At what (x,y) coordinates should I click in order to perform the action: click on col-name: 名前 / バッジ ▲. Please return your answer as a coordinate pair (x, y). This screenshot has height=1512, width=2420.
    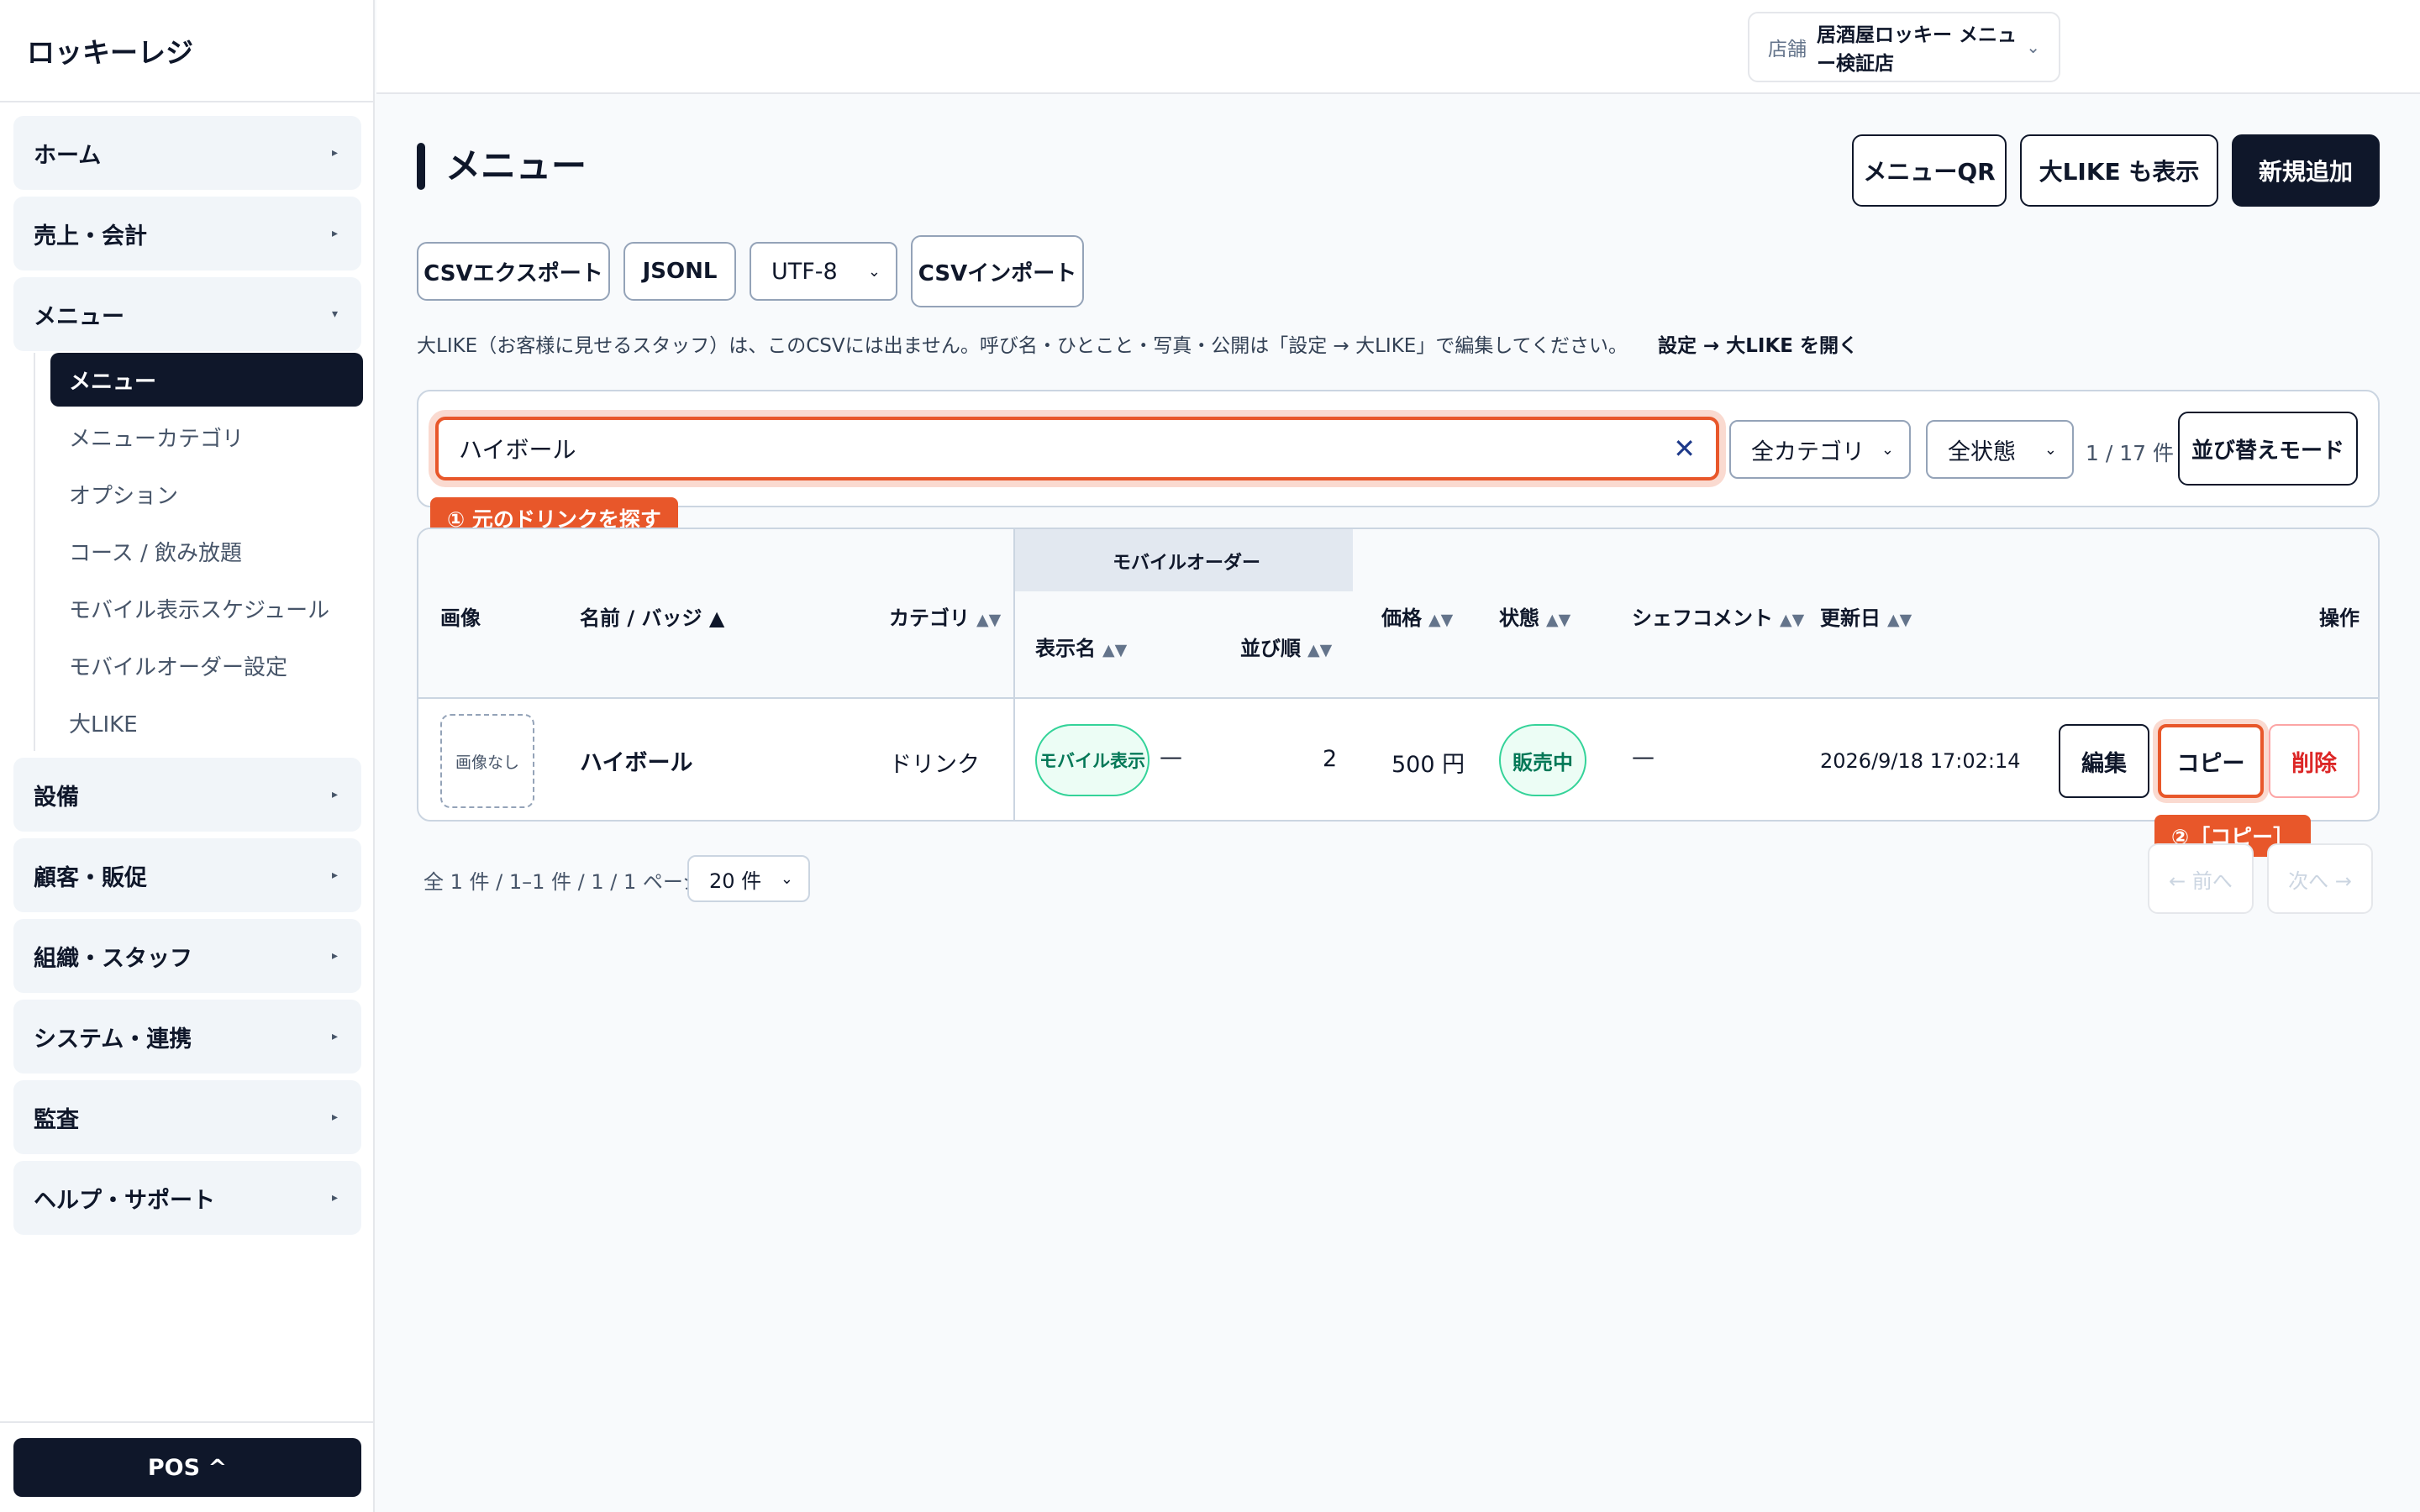
    Looking at the image, I should click on (652, 616).